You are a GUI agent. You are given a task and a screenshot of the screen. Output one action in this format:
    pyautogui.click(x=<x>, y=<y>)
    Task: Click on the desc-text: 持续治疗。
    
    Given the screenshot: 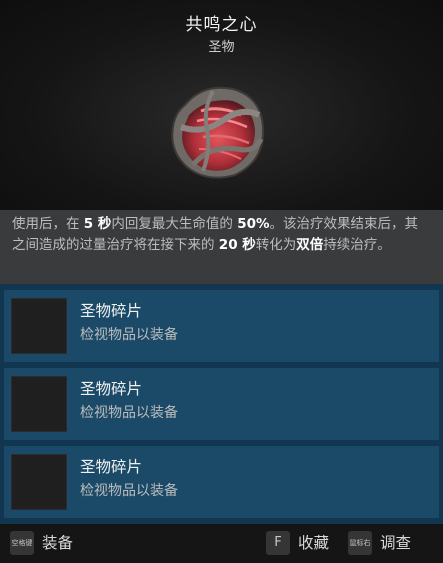 What is the action you would take?
    pyautogui.click(x=357, y=245)
    